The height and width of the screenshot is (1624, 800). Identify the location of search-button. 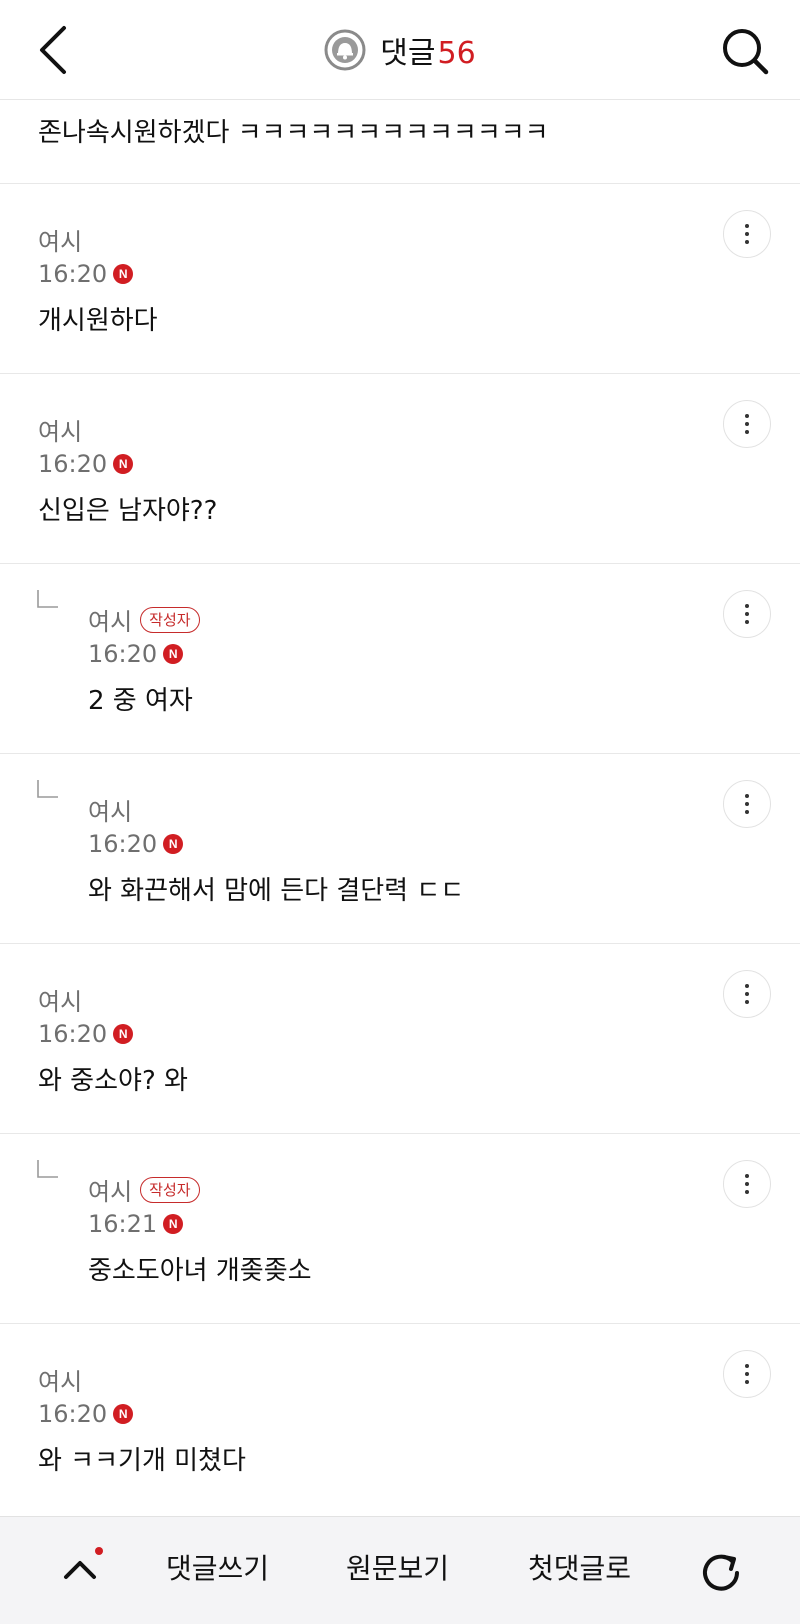
(745, 51).